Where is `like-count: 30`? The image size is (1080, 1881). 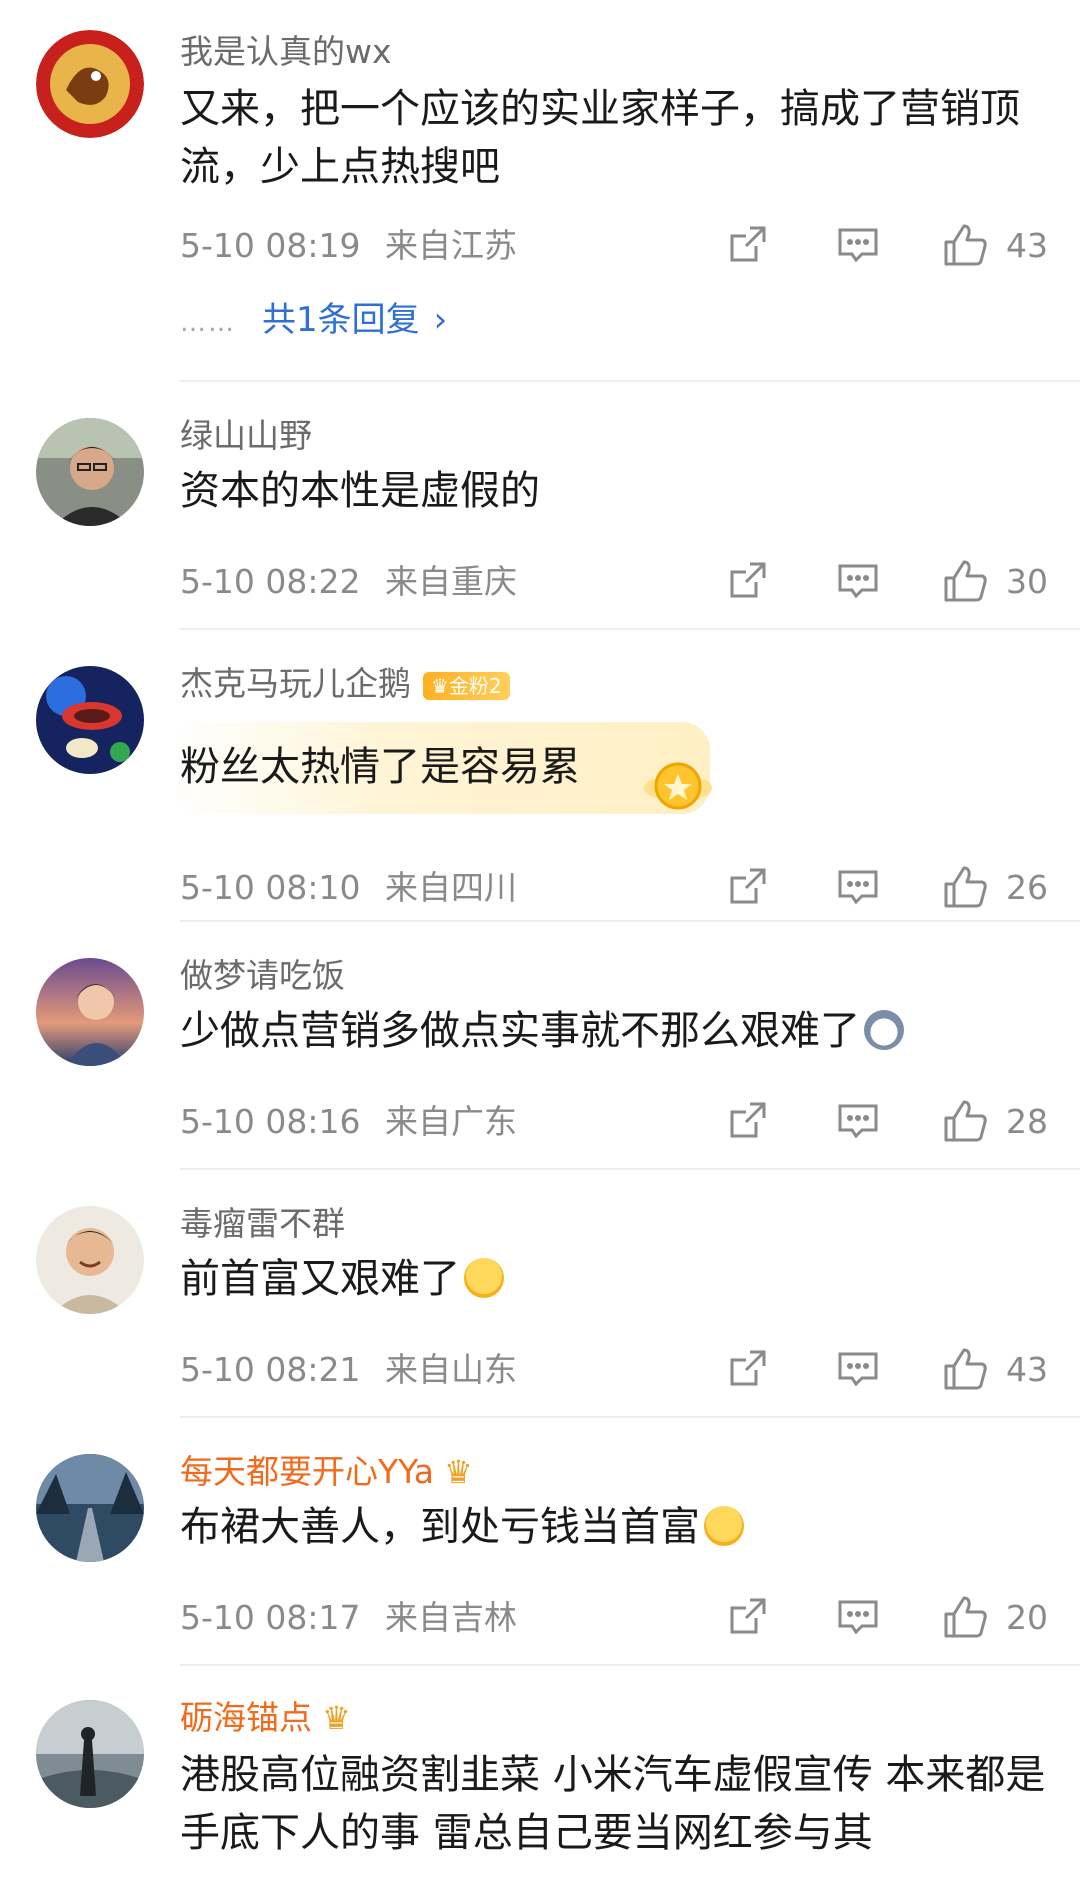 like-count: 30 is located at coordinates (1027, 581).